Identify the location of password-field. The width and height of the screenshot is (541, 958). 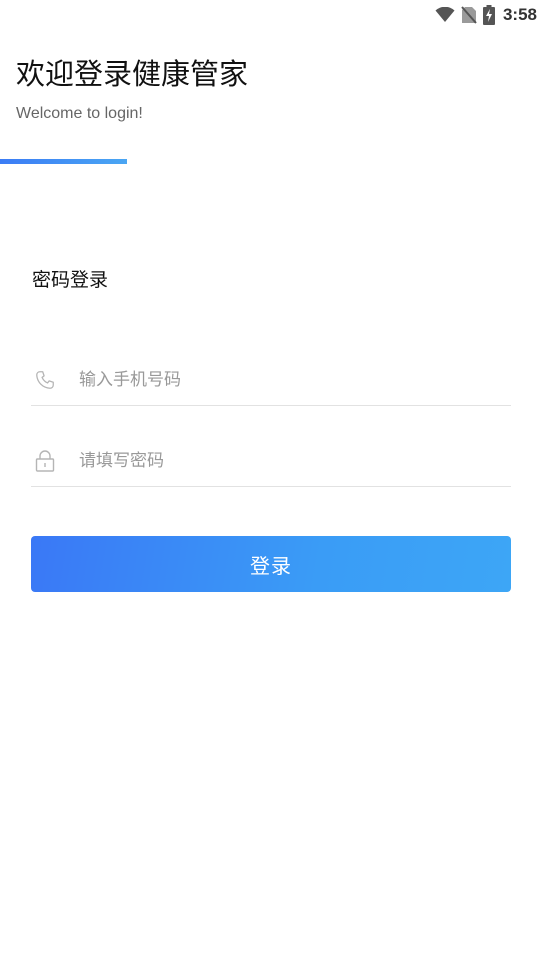
(271, 461).